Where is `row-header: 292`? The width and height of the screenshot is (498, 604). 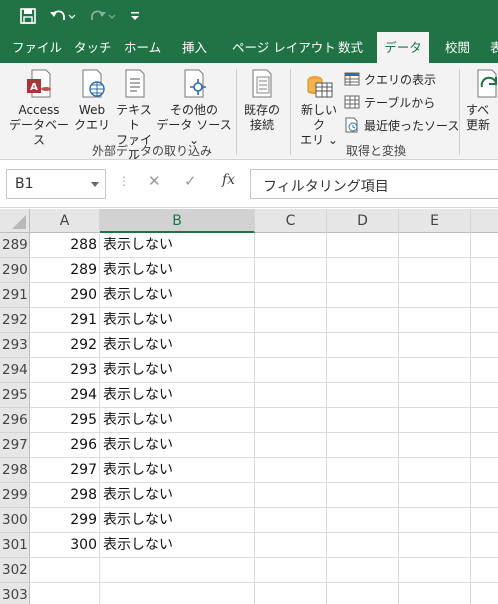
row-header: 292 is located at coordinates (15, 320).